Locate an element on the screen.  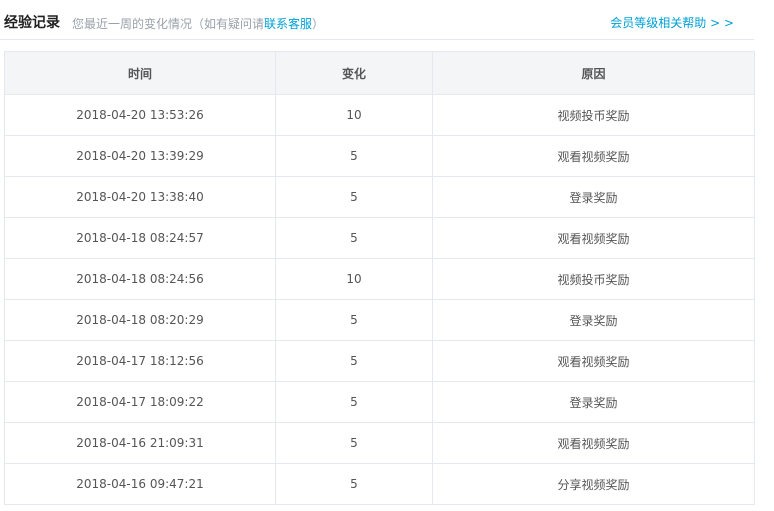
cell-time: 2018-04-18 08:24:57 is located at coordinates (140, 238).